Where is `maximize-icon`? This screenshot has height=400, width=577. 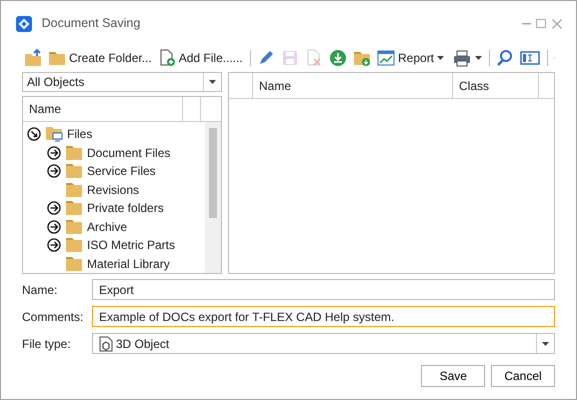
maximize-icon is located at coordinates (541, 23).